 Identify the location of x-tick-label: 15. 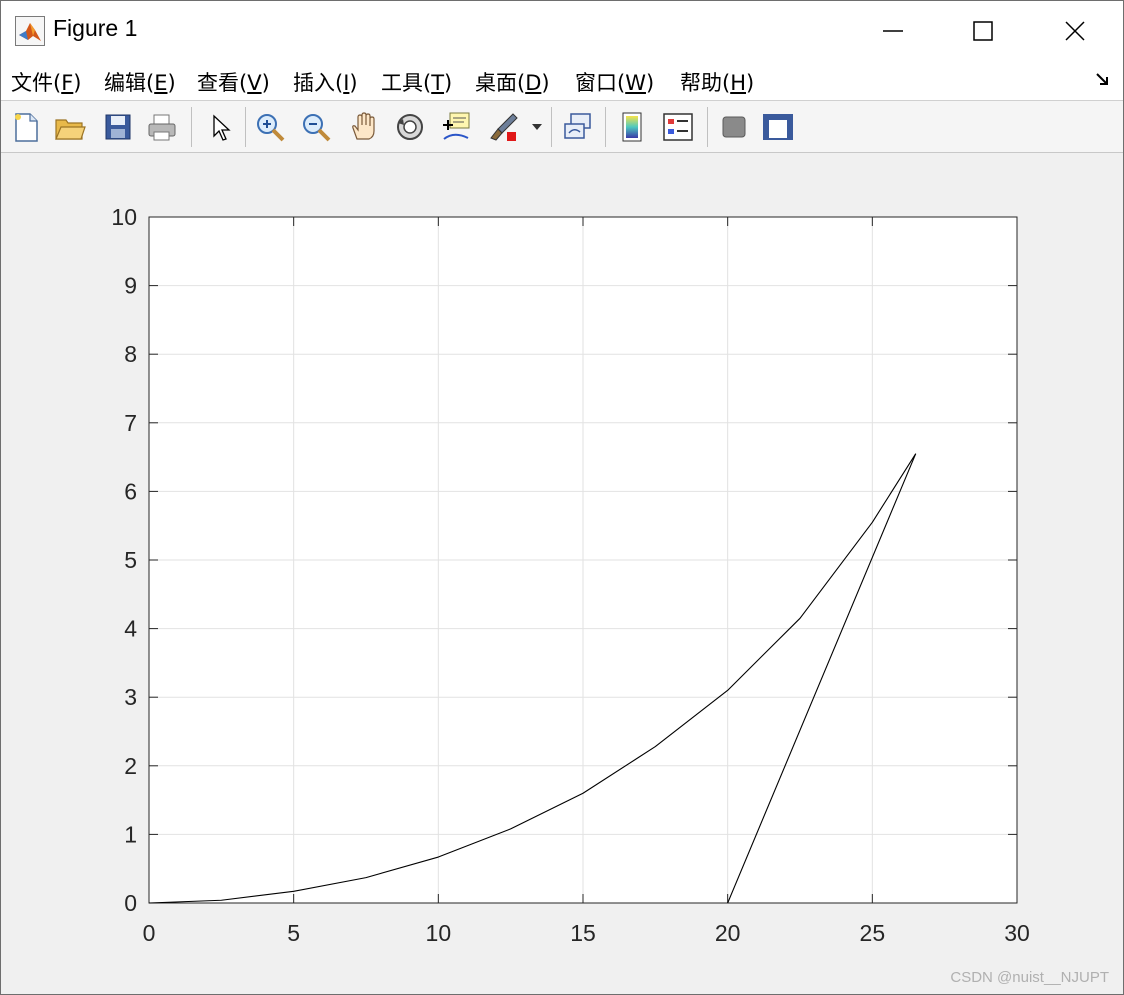
(583, 933).